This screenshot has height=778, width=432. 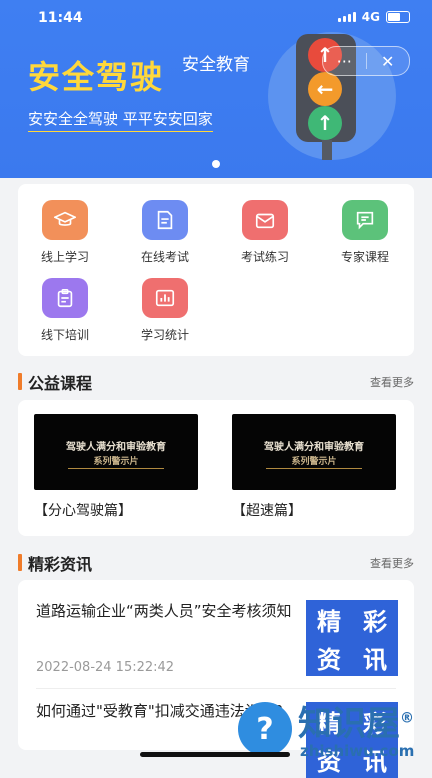 What do you see at coordinates (165, 298) in the screenshot?
I see `chart-icon` at bounding box center [165, 298].